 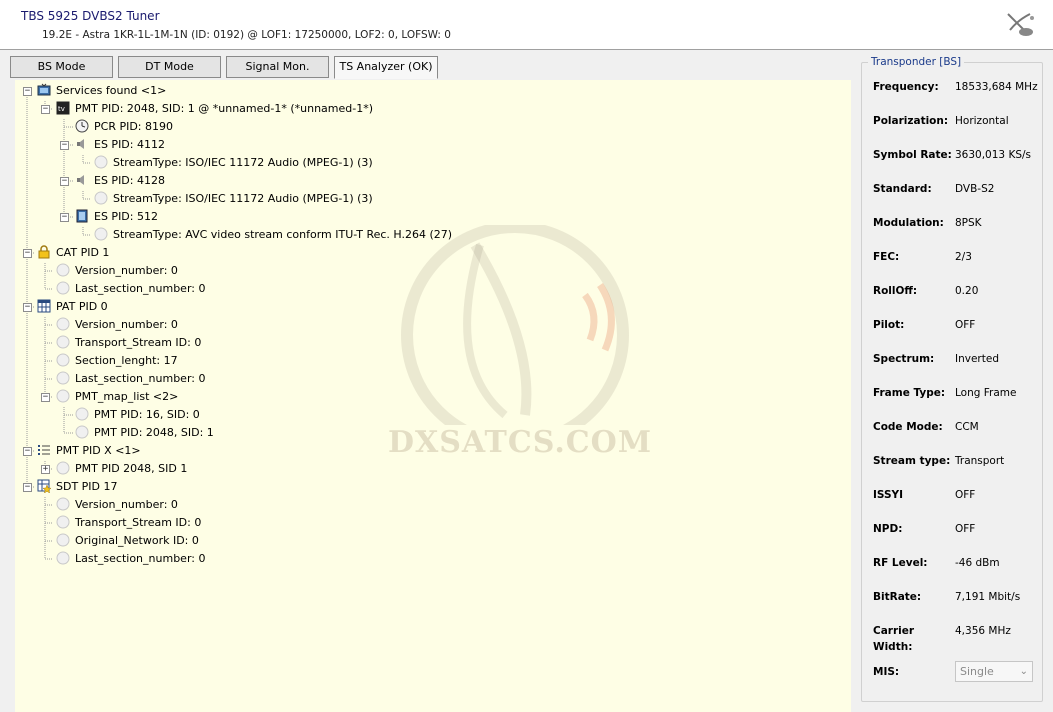 What do you see at coordinates (912, 461) in the screenshot?
I see `prop-label: Stream type:` at bounding box center [912, 461].